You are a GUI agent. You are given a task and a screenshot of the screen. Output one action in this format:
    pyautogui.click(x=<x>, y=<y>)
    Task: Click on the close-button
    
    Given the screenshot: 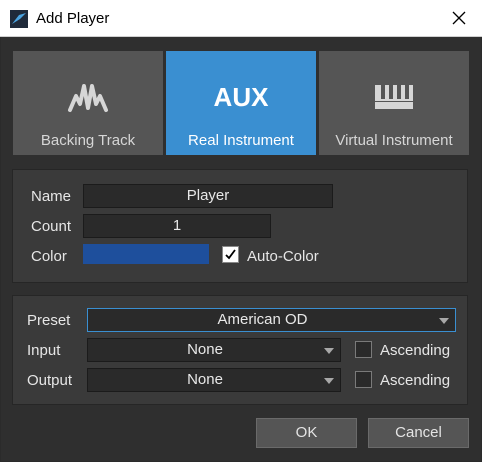 What is the action you would take?
    pyautogui.click(x=459, y=18)
    